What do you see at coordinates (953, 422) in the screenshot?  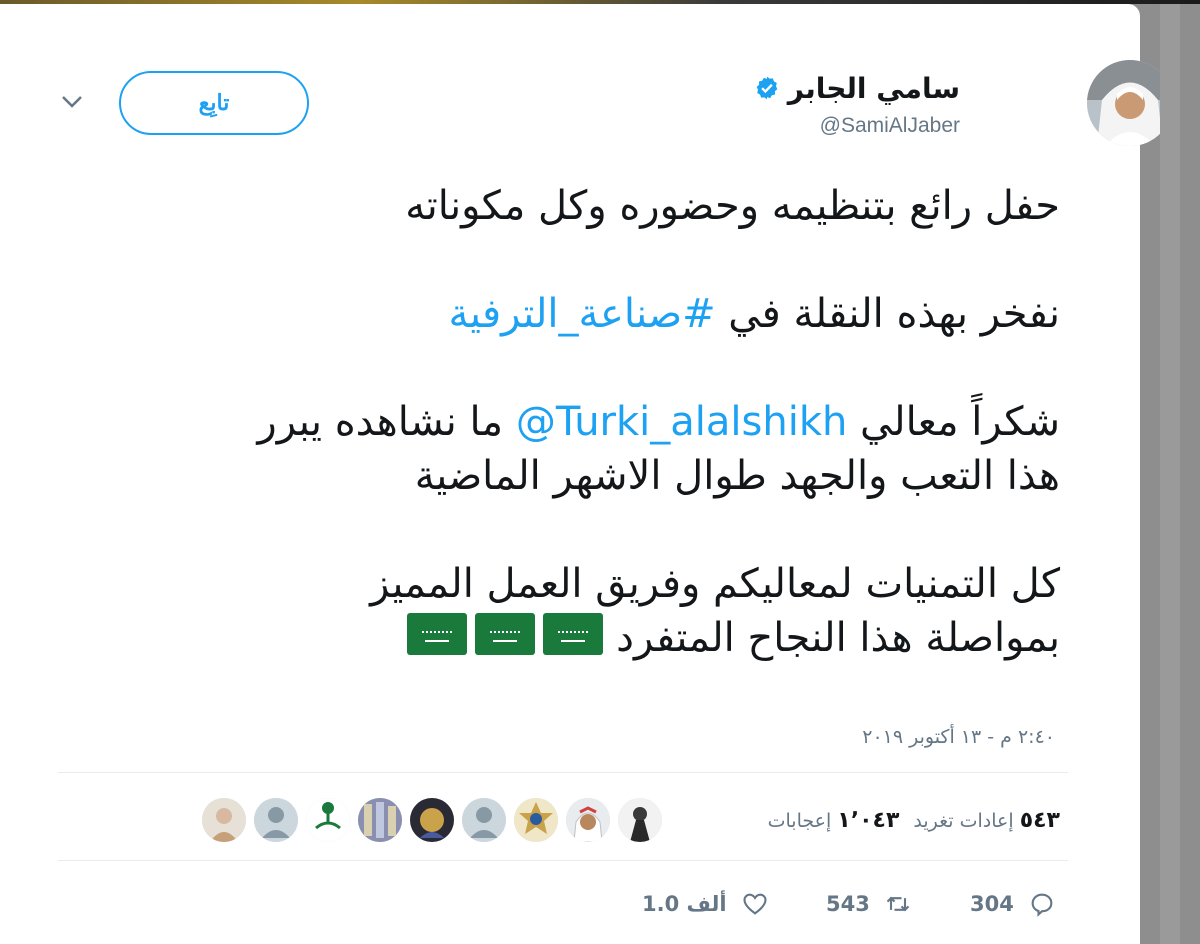 I see `tweet-line-text: شكراً معالي` at bounding box center [953, 422].